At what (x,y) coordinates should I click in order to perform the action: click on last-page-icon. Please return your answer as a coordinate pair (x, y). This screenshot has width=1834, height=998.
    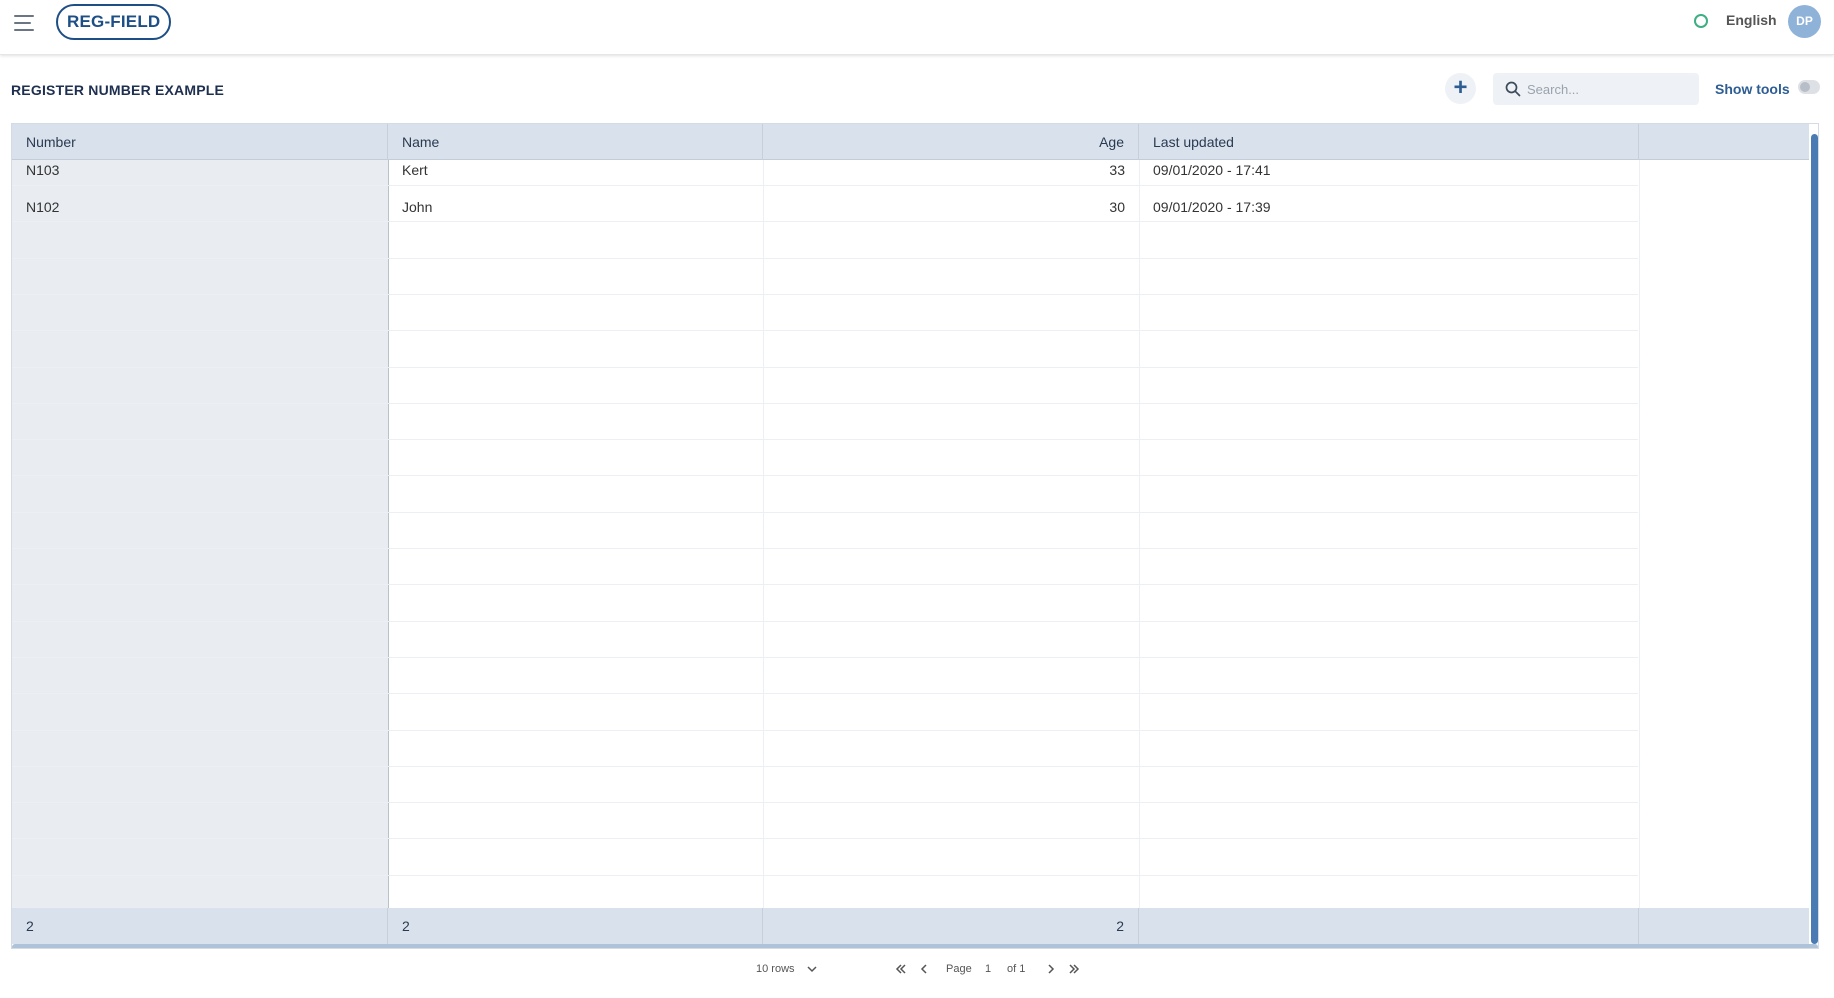
    Looking at the image, I should click on (1074, 969).